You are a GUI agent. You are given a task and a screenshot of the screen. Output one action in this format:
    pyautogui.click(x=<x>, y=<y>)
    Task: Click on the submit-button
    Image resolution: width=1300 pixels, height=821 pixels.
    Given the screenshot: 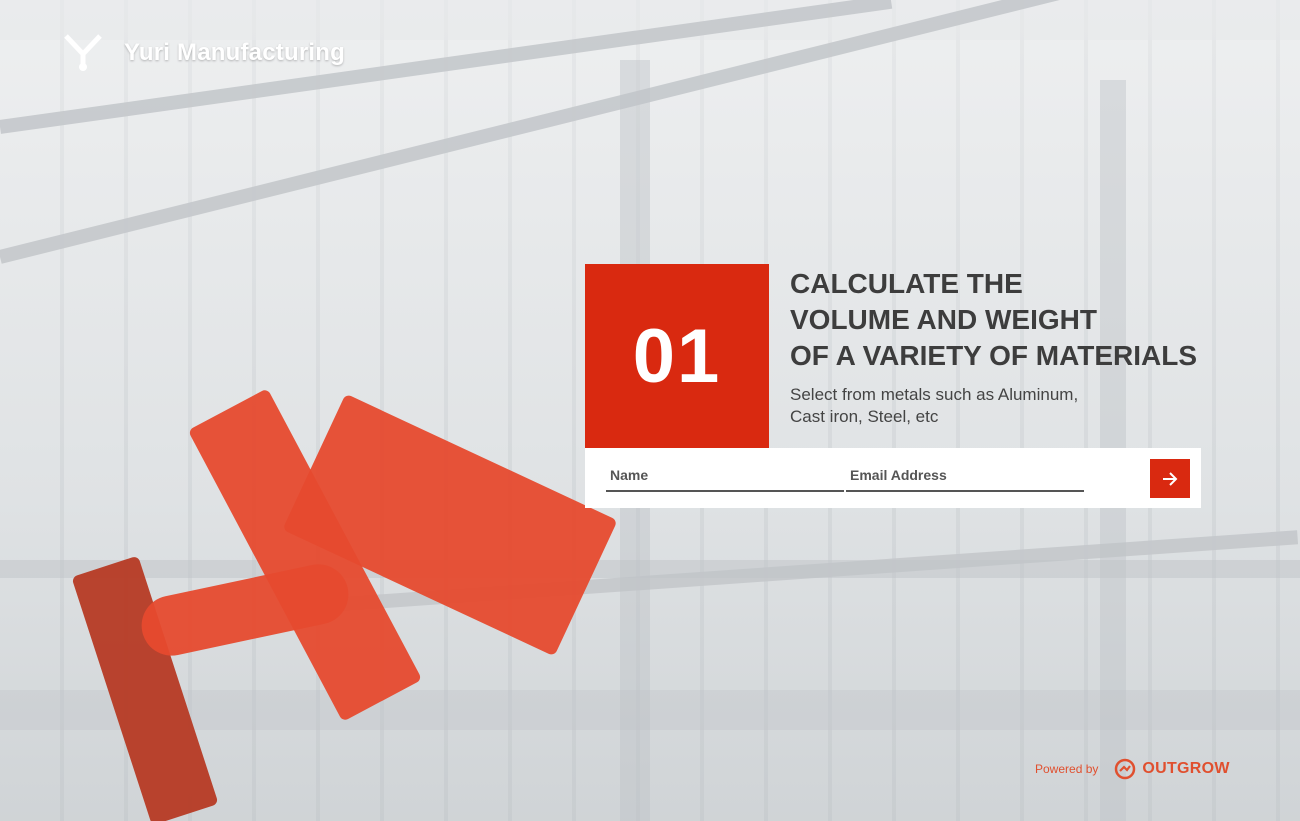 What is the action you would take?
    pyautogui.click(x=1170, y=478)
    